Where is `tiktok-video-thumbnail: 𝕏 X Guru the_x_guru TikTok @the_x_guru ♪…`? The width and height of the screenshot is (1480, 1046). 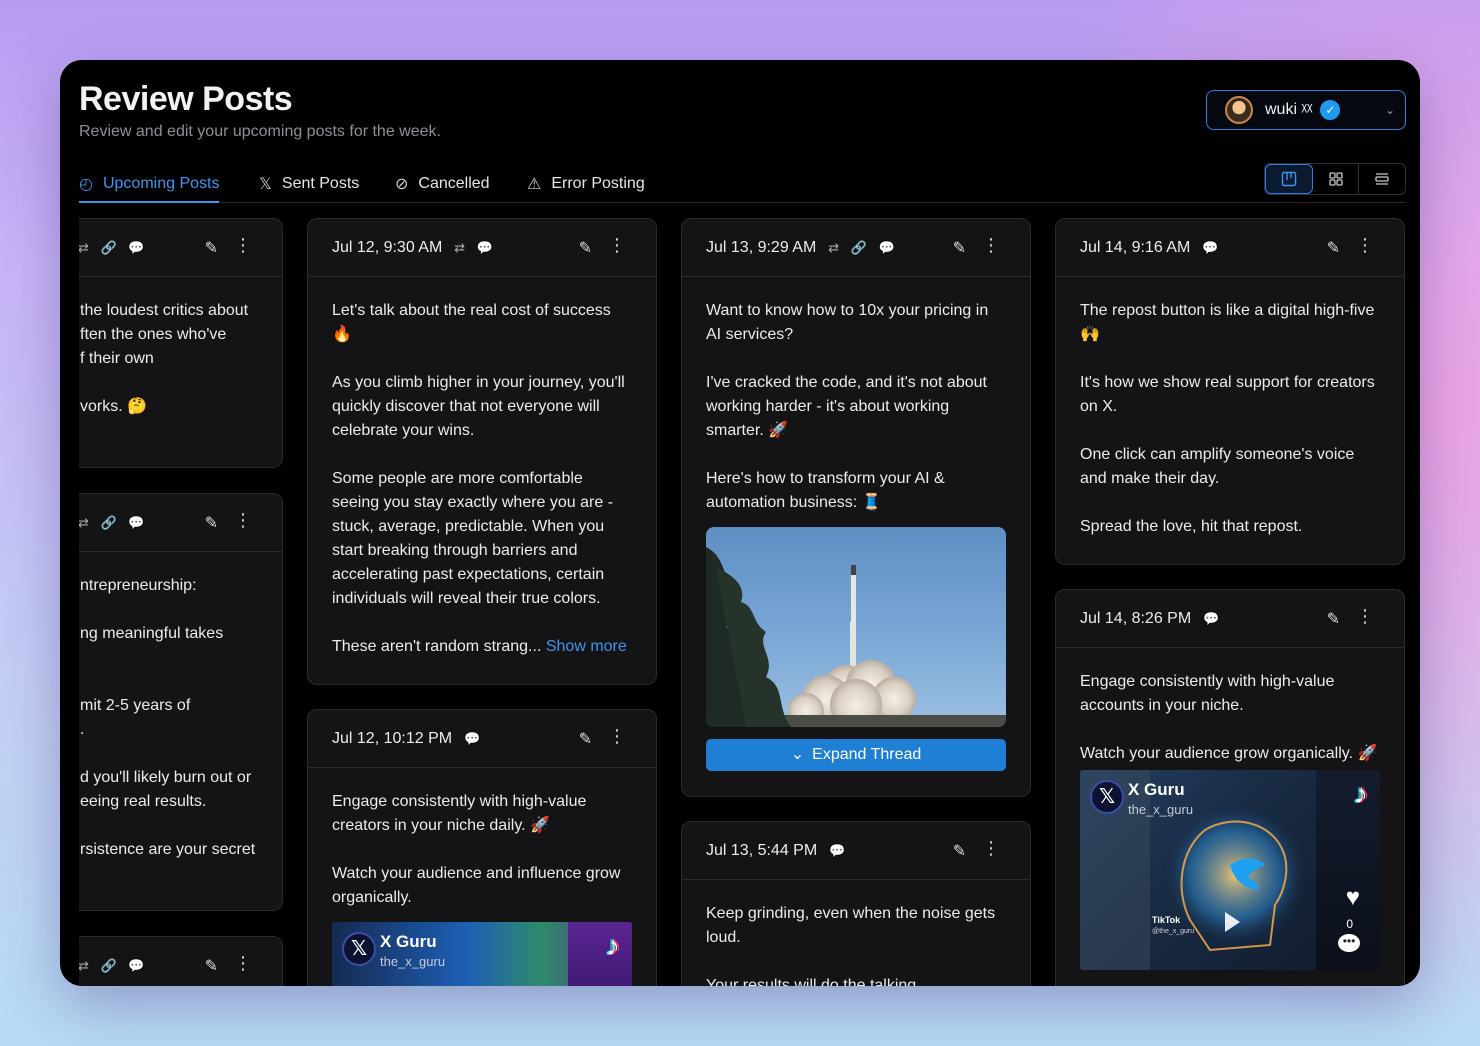 tiktok-video-thumbnail: 𝕏 X Guru the_x_guru TikTok @the_x_guru ♪… is located at coordinates (1230, 870).